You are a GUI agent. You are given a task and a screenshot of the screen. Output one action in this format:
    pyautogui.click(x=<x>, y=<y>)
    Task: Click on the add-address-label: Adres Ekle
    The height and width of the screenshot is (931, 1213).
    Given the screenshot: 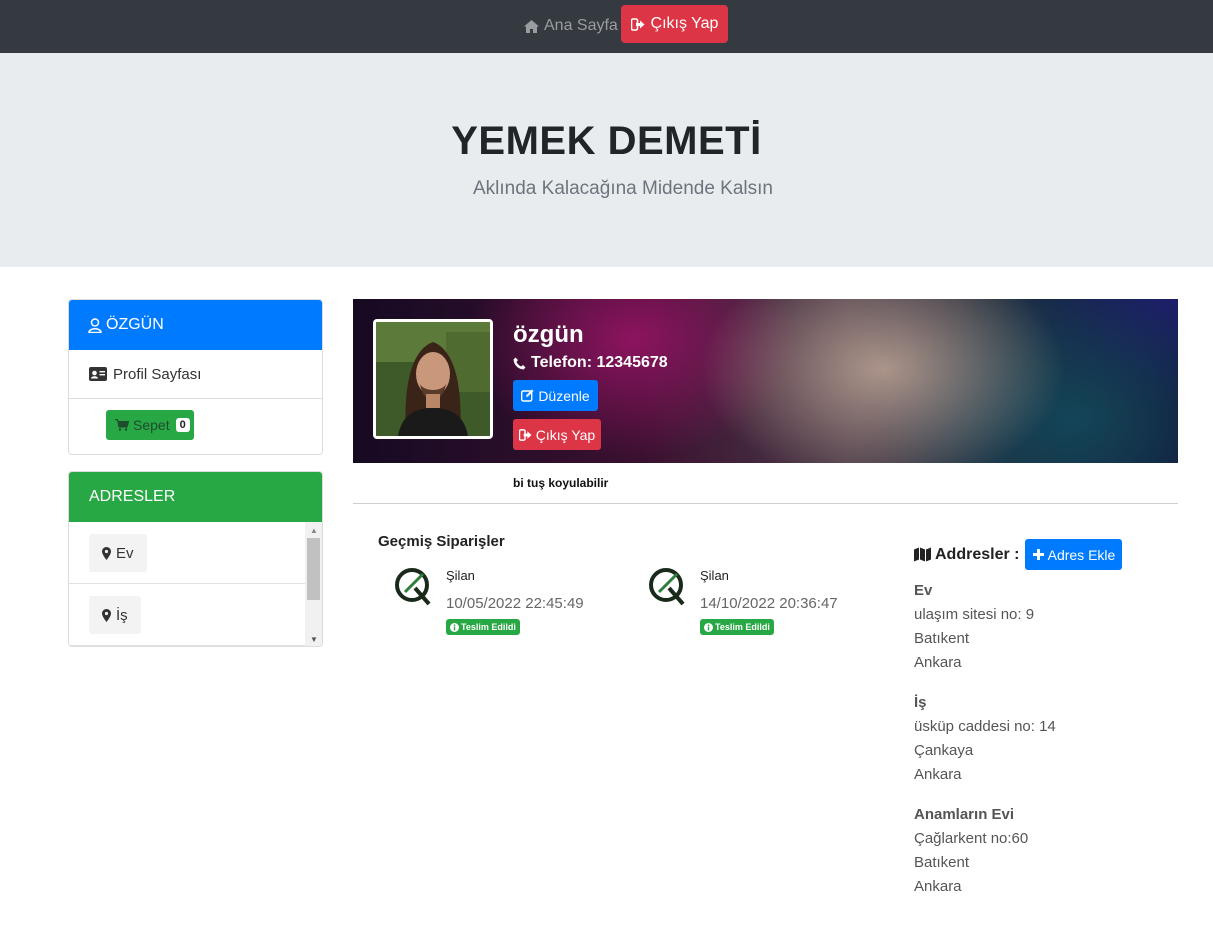 What is the action you would take?
    pyautogui.click(x=1081, y=554)
    